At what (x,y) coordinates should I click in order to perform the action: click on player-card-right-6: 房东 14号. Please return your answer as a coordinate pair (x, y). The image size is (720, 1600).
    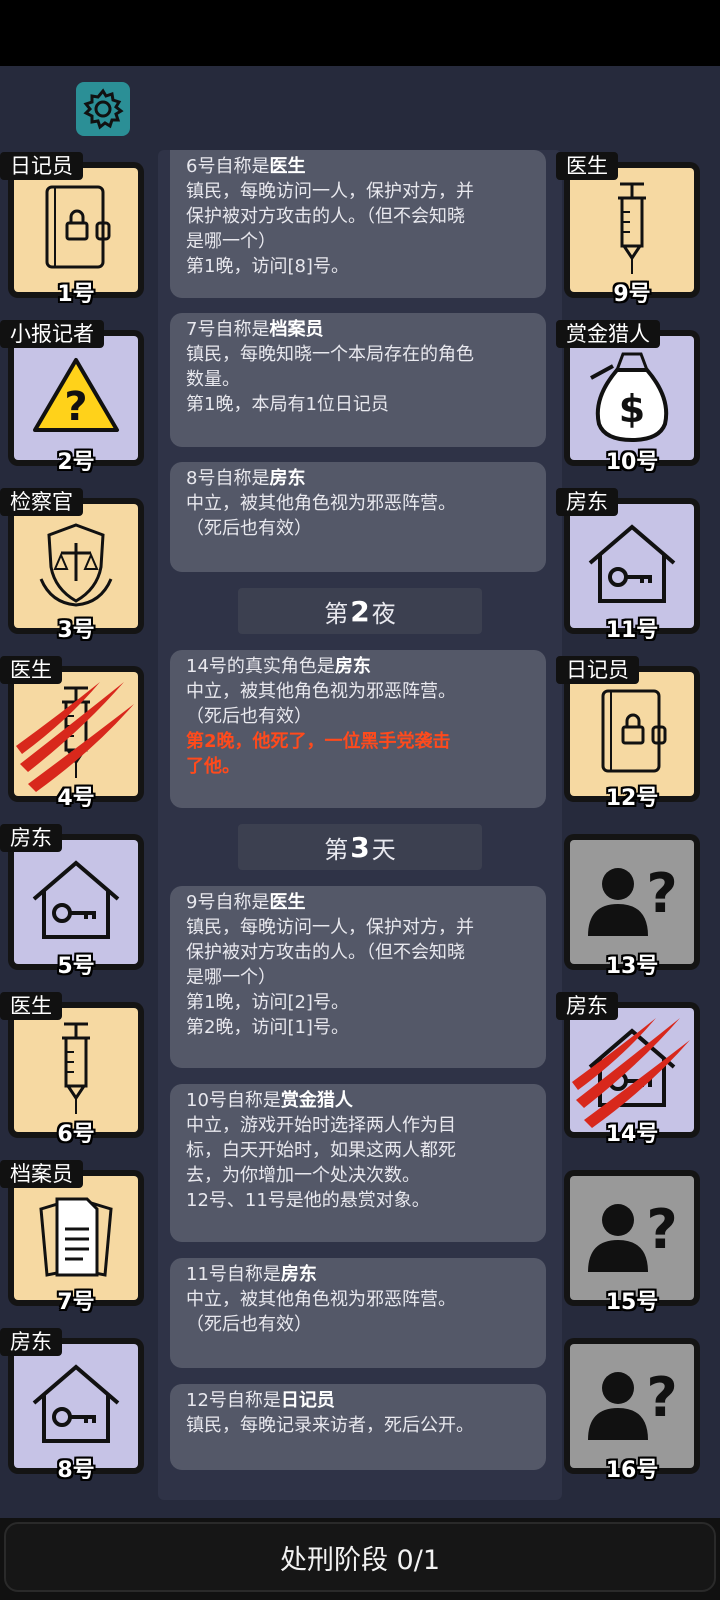
    Looking at the image, I should click on (628, 1069).